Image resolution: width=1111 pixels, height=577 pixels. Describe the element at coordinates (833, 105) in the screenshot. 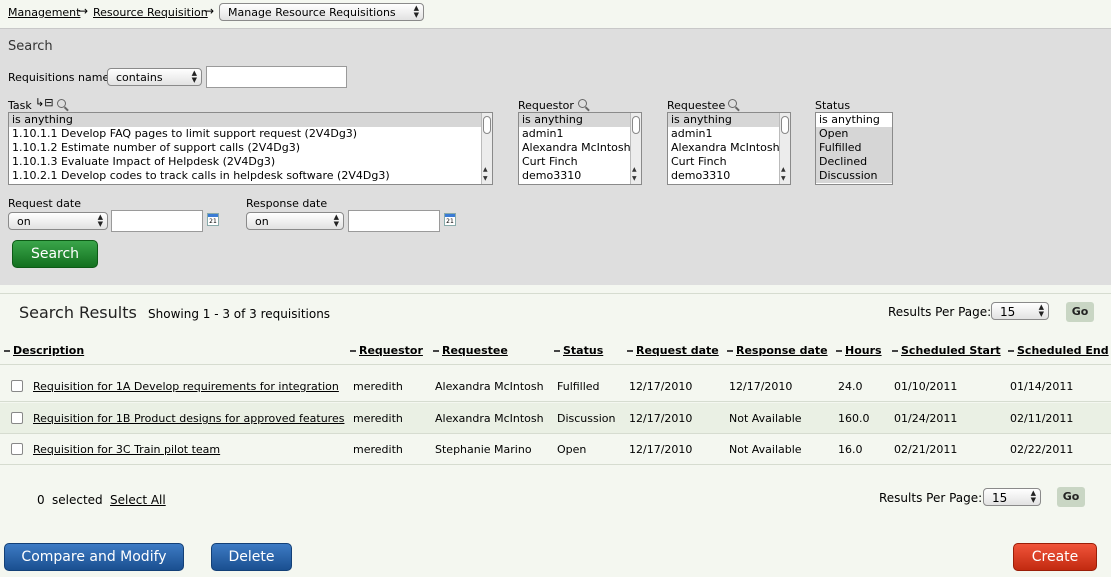

I see `status-label: Status` at that location.